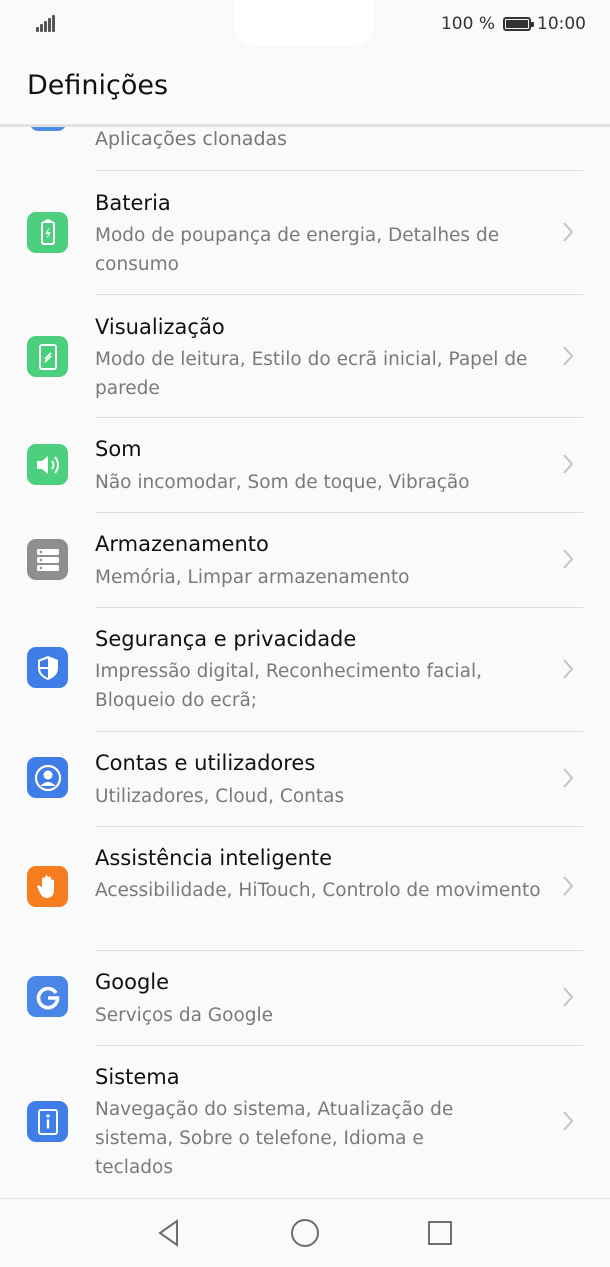  Describe the element at coordinates (226, 639) in the screenshot. I see `settings-item-title: Segurança e privacidade` at that location.